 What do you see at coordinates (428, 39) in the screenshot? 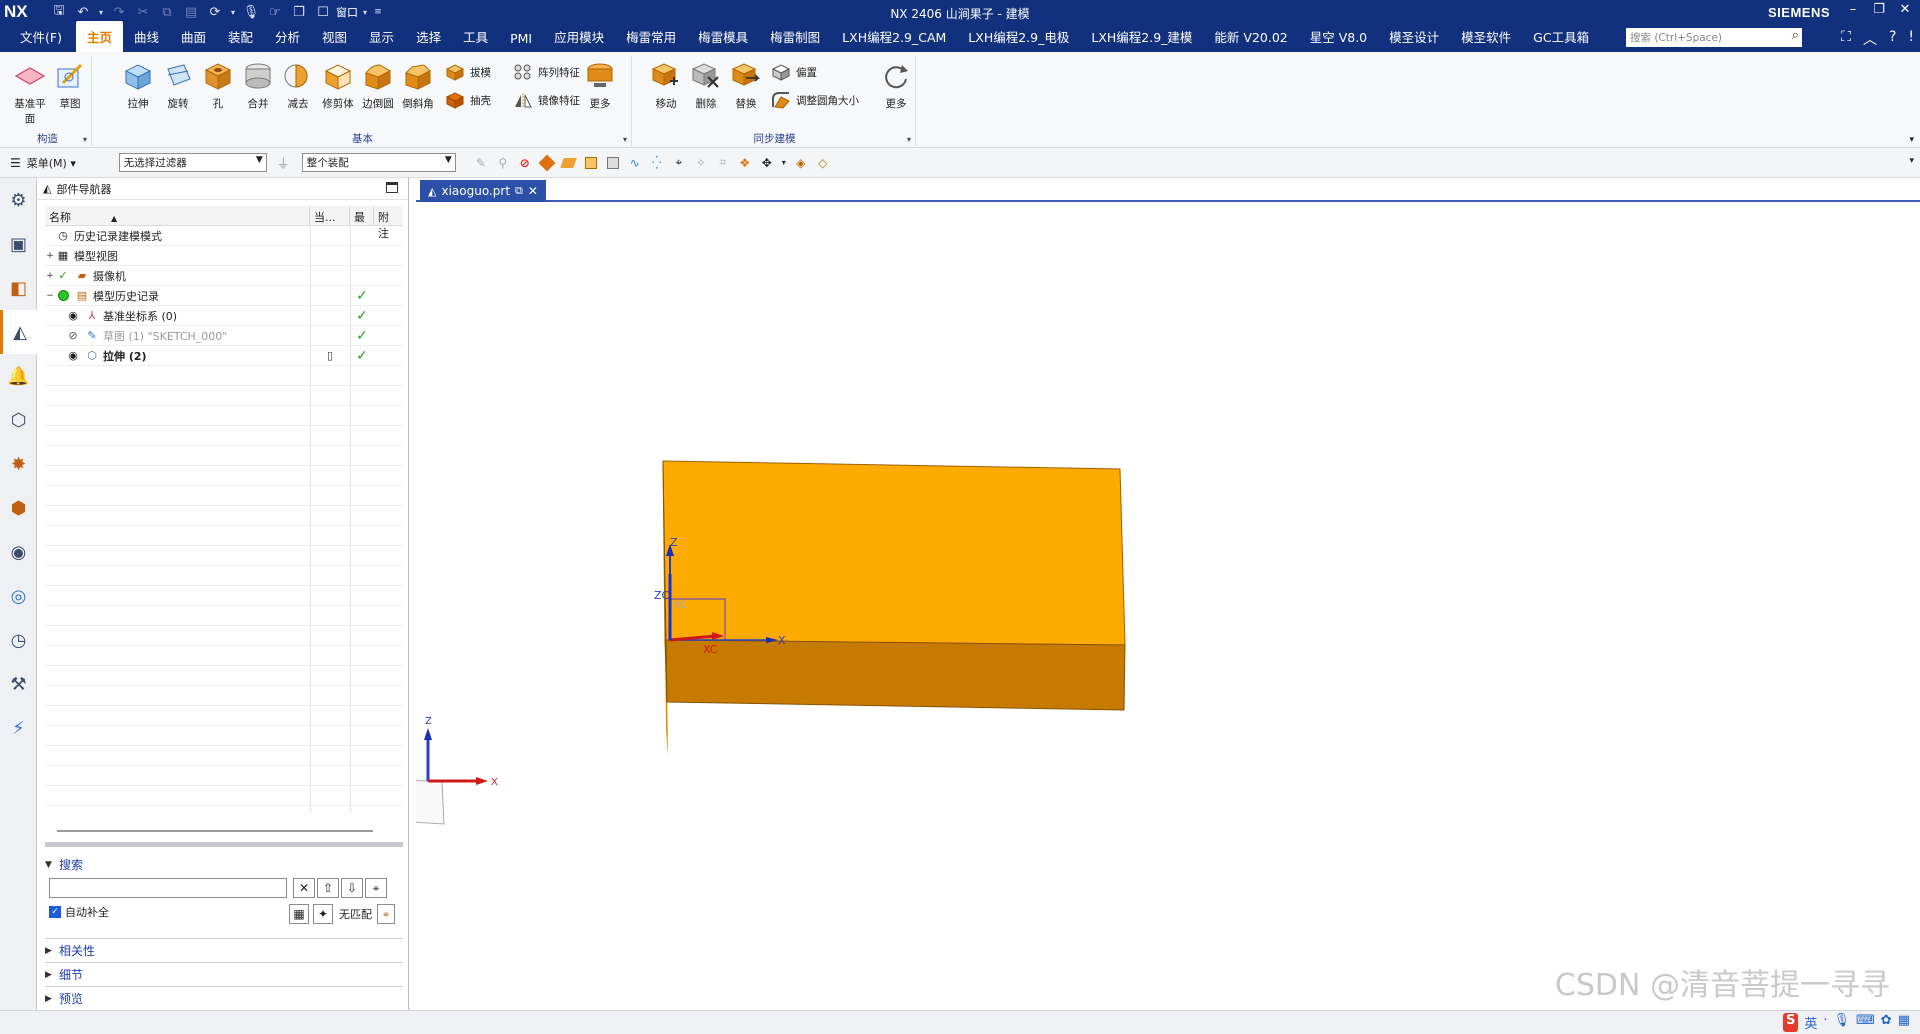
I see `tab-select: 选择` at bounding box center [428, 39].